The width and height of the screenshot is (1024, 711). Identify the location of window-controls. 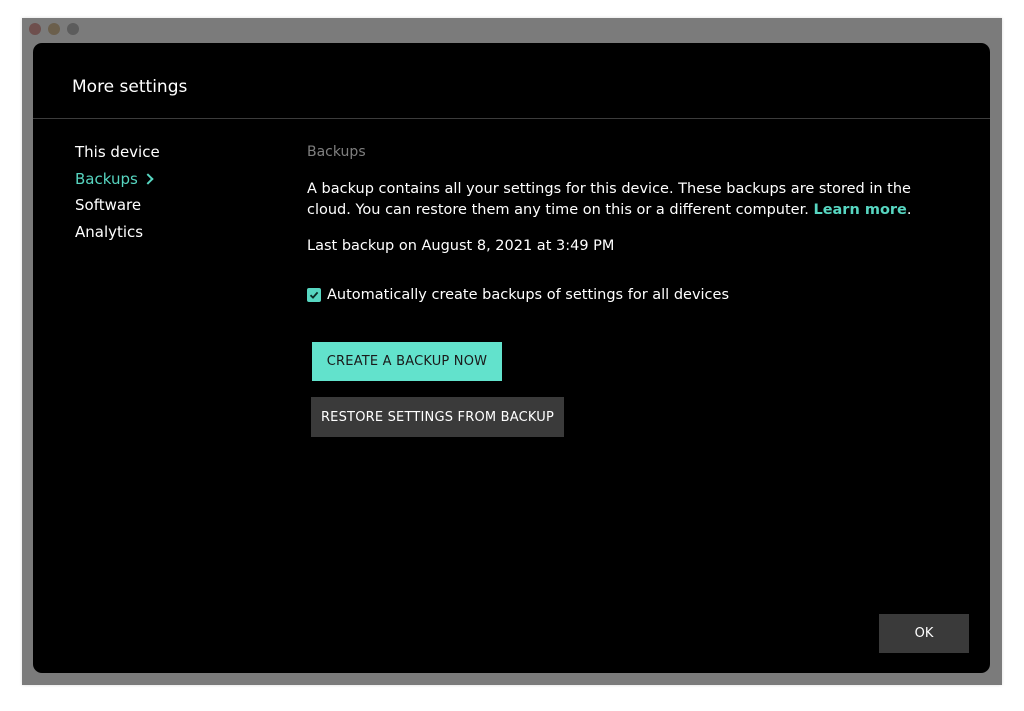
(54, 29).